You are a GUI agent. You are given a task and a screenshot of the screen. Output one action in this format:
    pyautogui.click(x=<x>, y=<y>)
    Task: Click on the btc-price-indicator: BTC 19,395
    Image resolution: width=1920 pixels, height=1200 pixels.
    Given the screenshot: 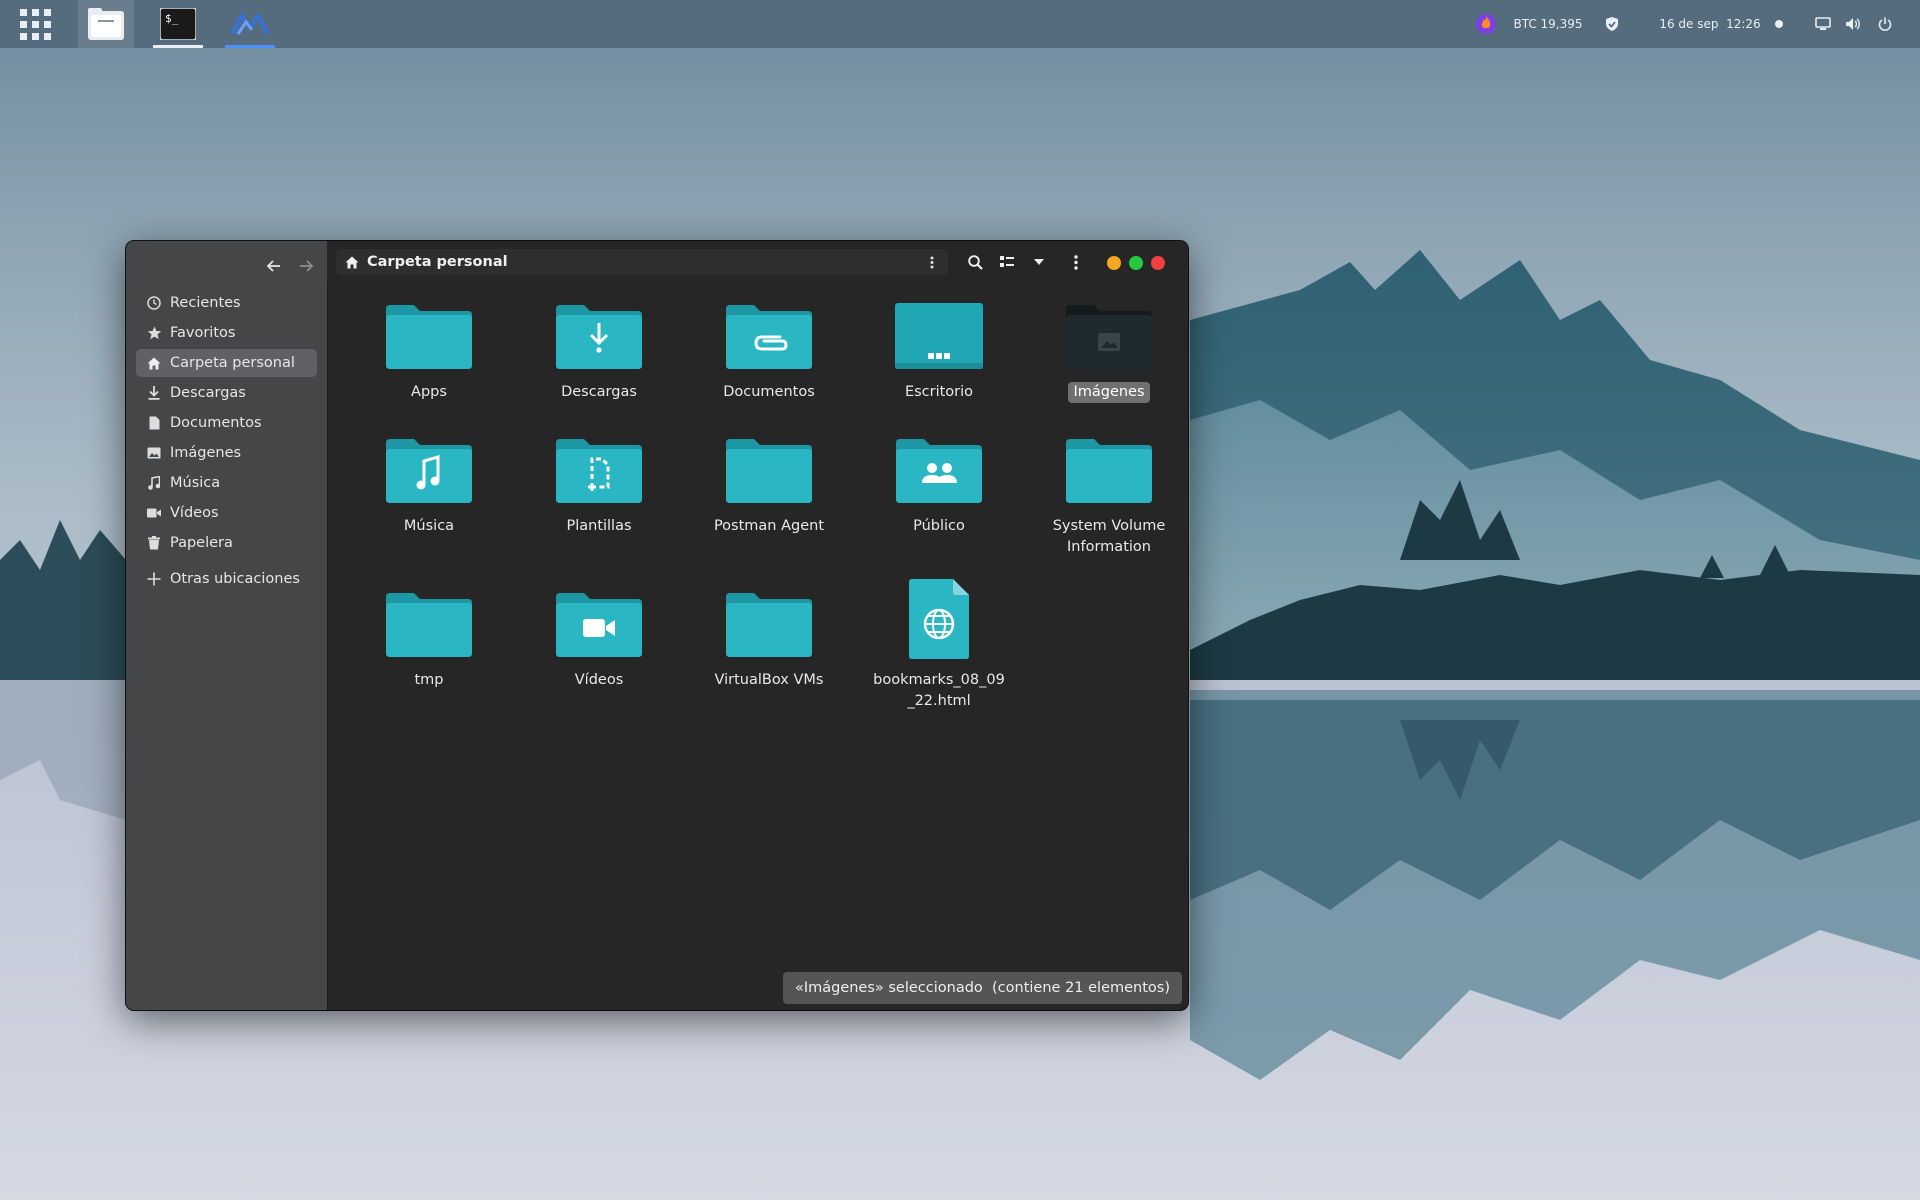 What is the action you would take?
    pyautogui.click(x=1547, y=24)
    